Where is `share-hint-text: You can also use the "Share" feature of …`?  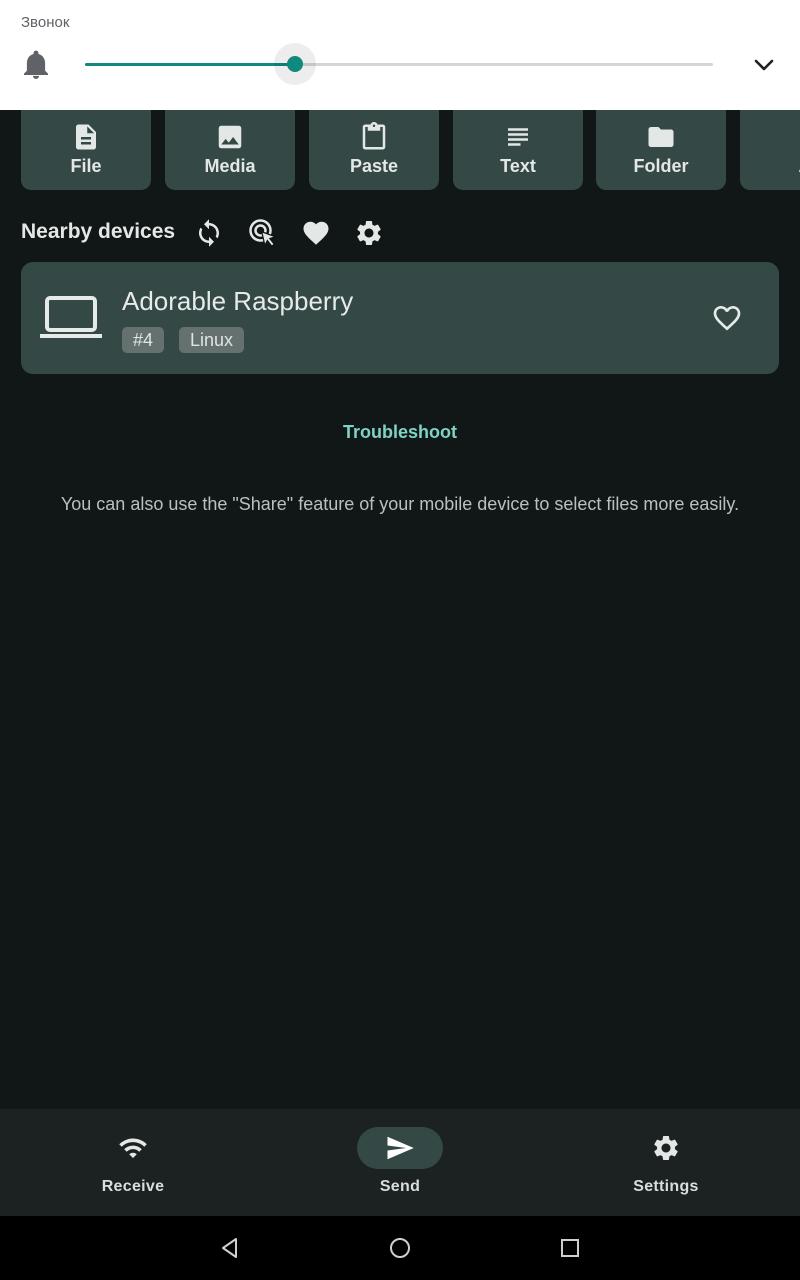 share-hint-text: You can also use the "Share" feature of … is located at coordinates (400, 504).